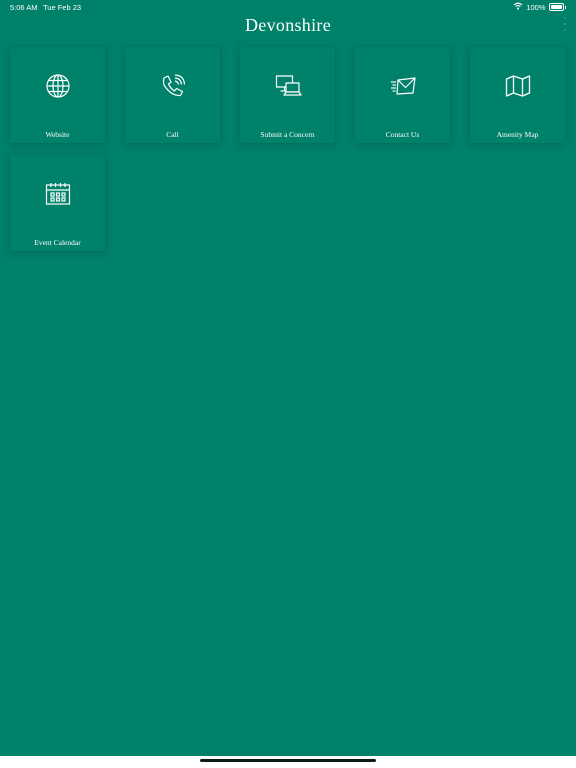 The height and width of the screenshot is (768, 576). Describe the element at coordinates (517, 134) in the screenshot. I see `tile-label: Amenity Map` at that location.